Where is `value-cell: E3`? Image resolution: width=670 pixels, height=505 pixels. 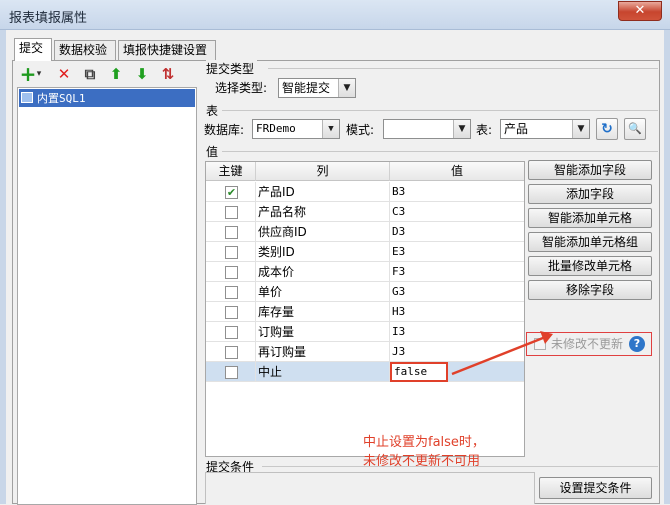 value-cell: E3 is located at coordinates (457, 252).